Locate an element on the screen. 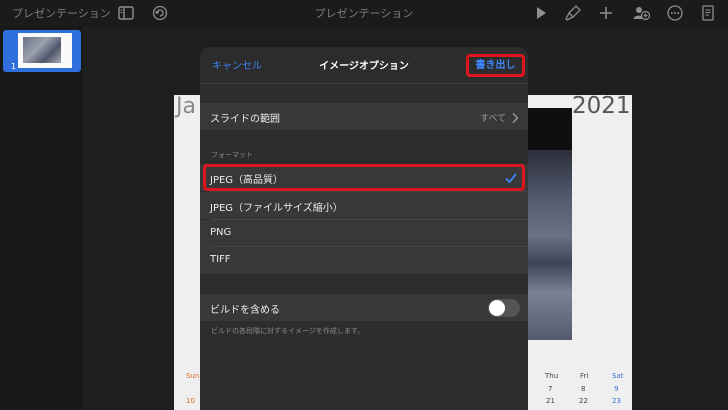 The image size is (728, 410). document-title: プレゼンテーション is located at coordinates (364, 13).